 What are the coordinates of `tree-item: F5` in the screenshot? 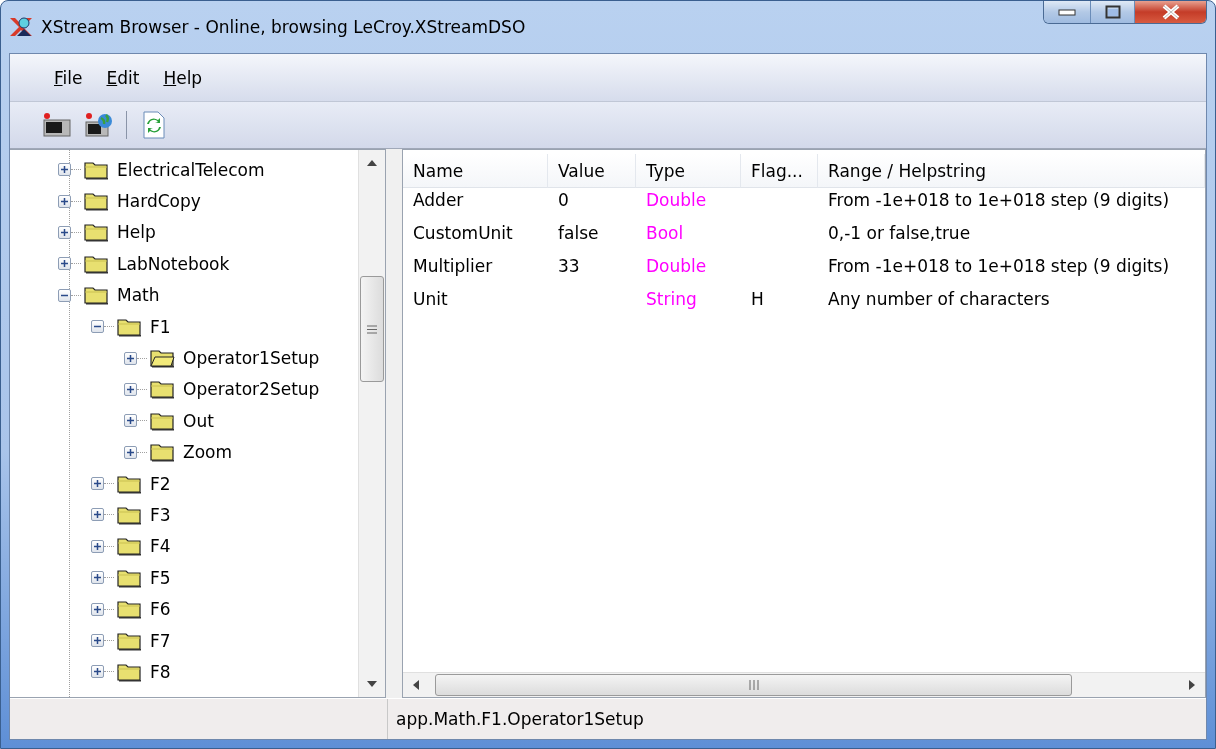 It's located at (160, 577).